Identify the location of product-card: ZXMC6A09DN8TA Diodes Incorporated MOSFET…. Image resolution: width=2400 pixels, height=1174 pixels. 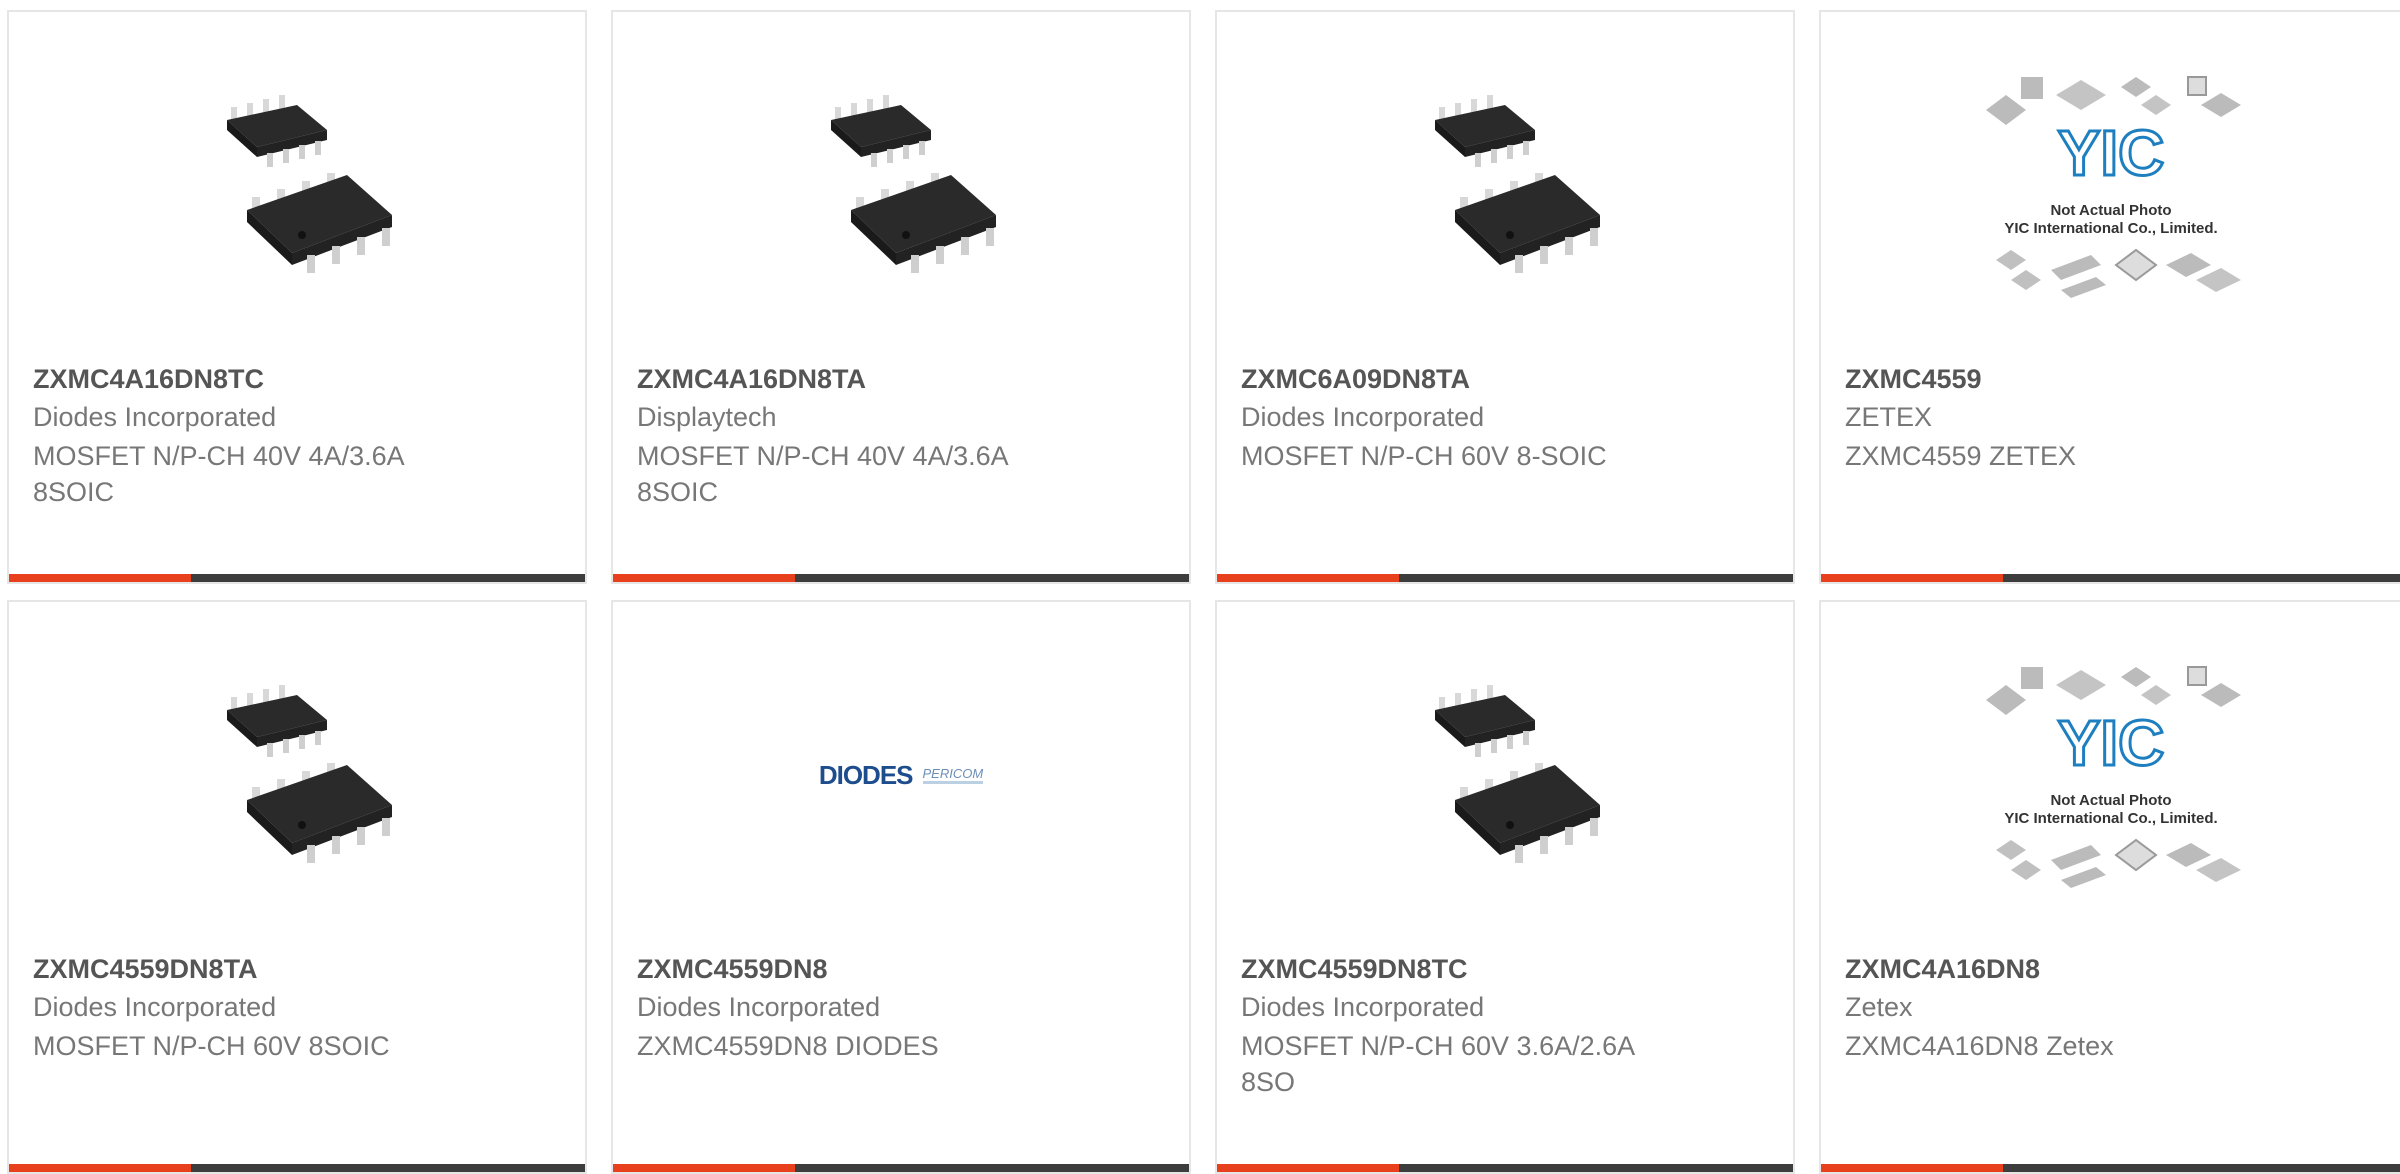
(1505, 297).